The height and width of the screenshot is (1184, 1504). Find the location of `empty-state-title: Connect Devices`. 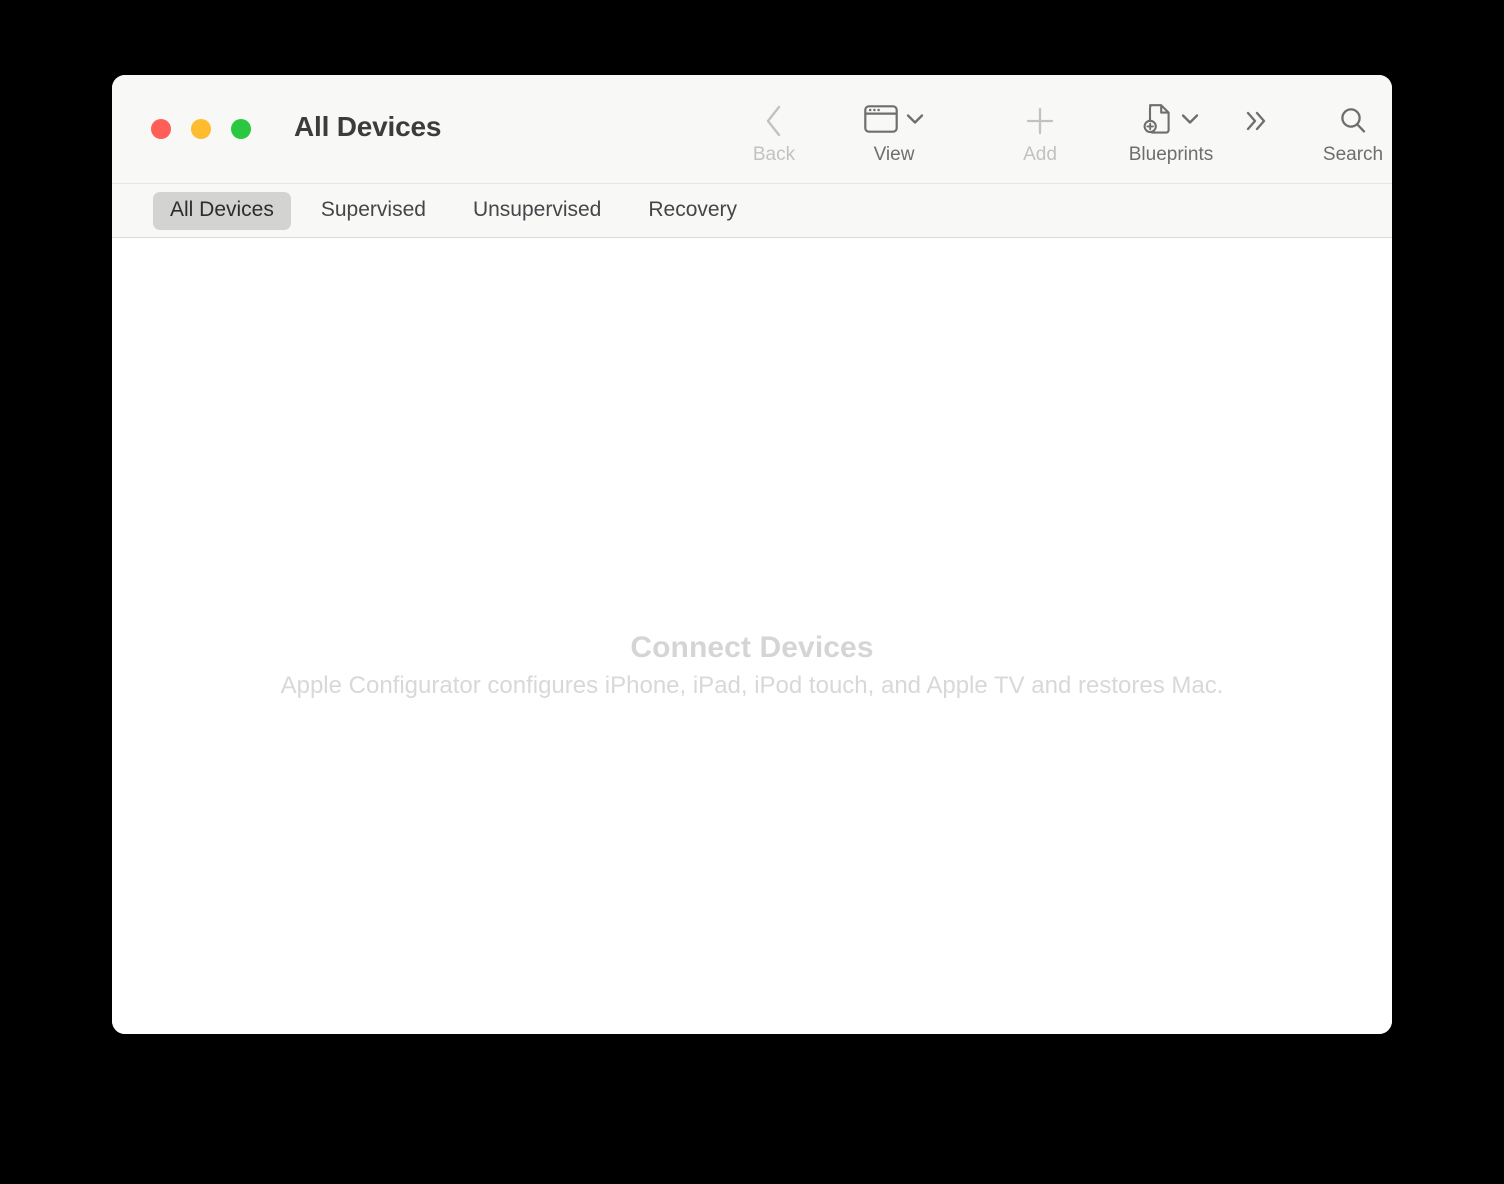

empty-state-title: Connect Devices is located at coordinates (752, 647).